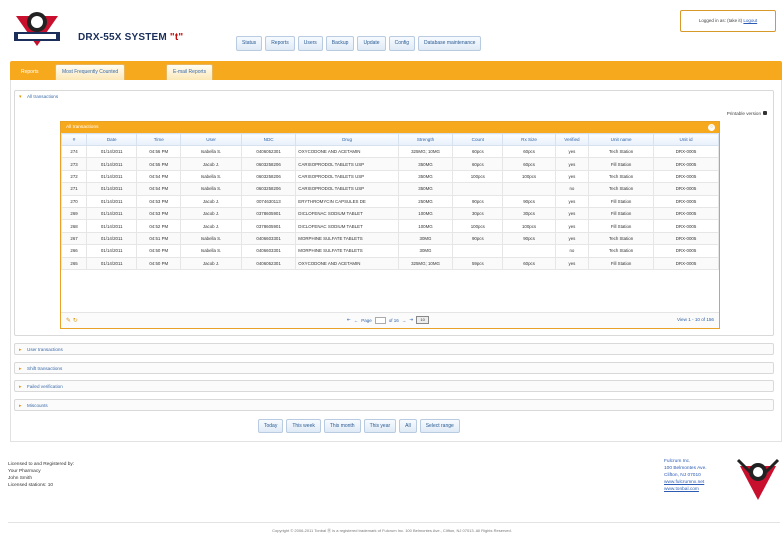 The width and height of the screenshot is (784, 536). I want to click on cell-drug: DICLOFENAC SODIUM TABLET, so click(347, 213).